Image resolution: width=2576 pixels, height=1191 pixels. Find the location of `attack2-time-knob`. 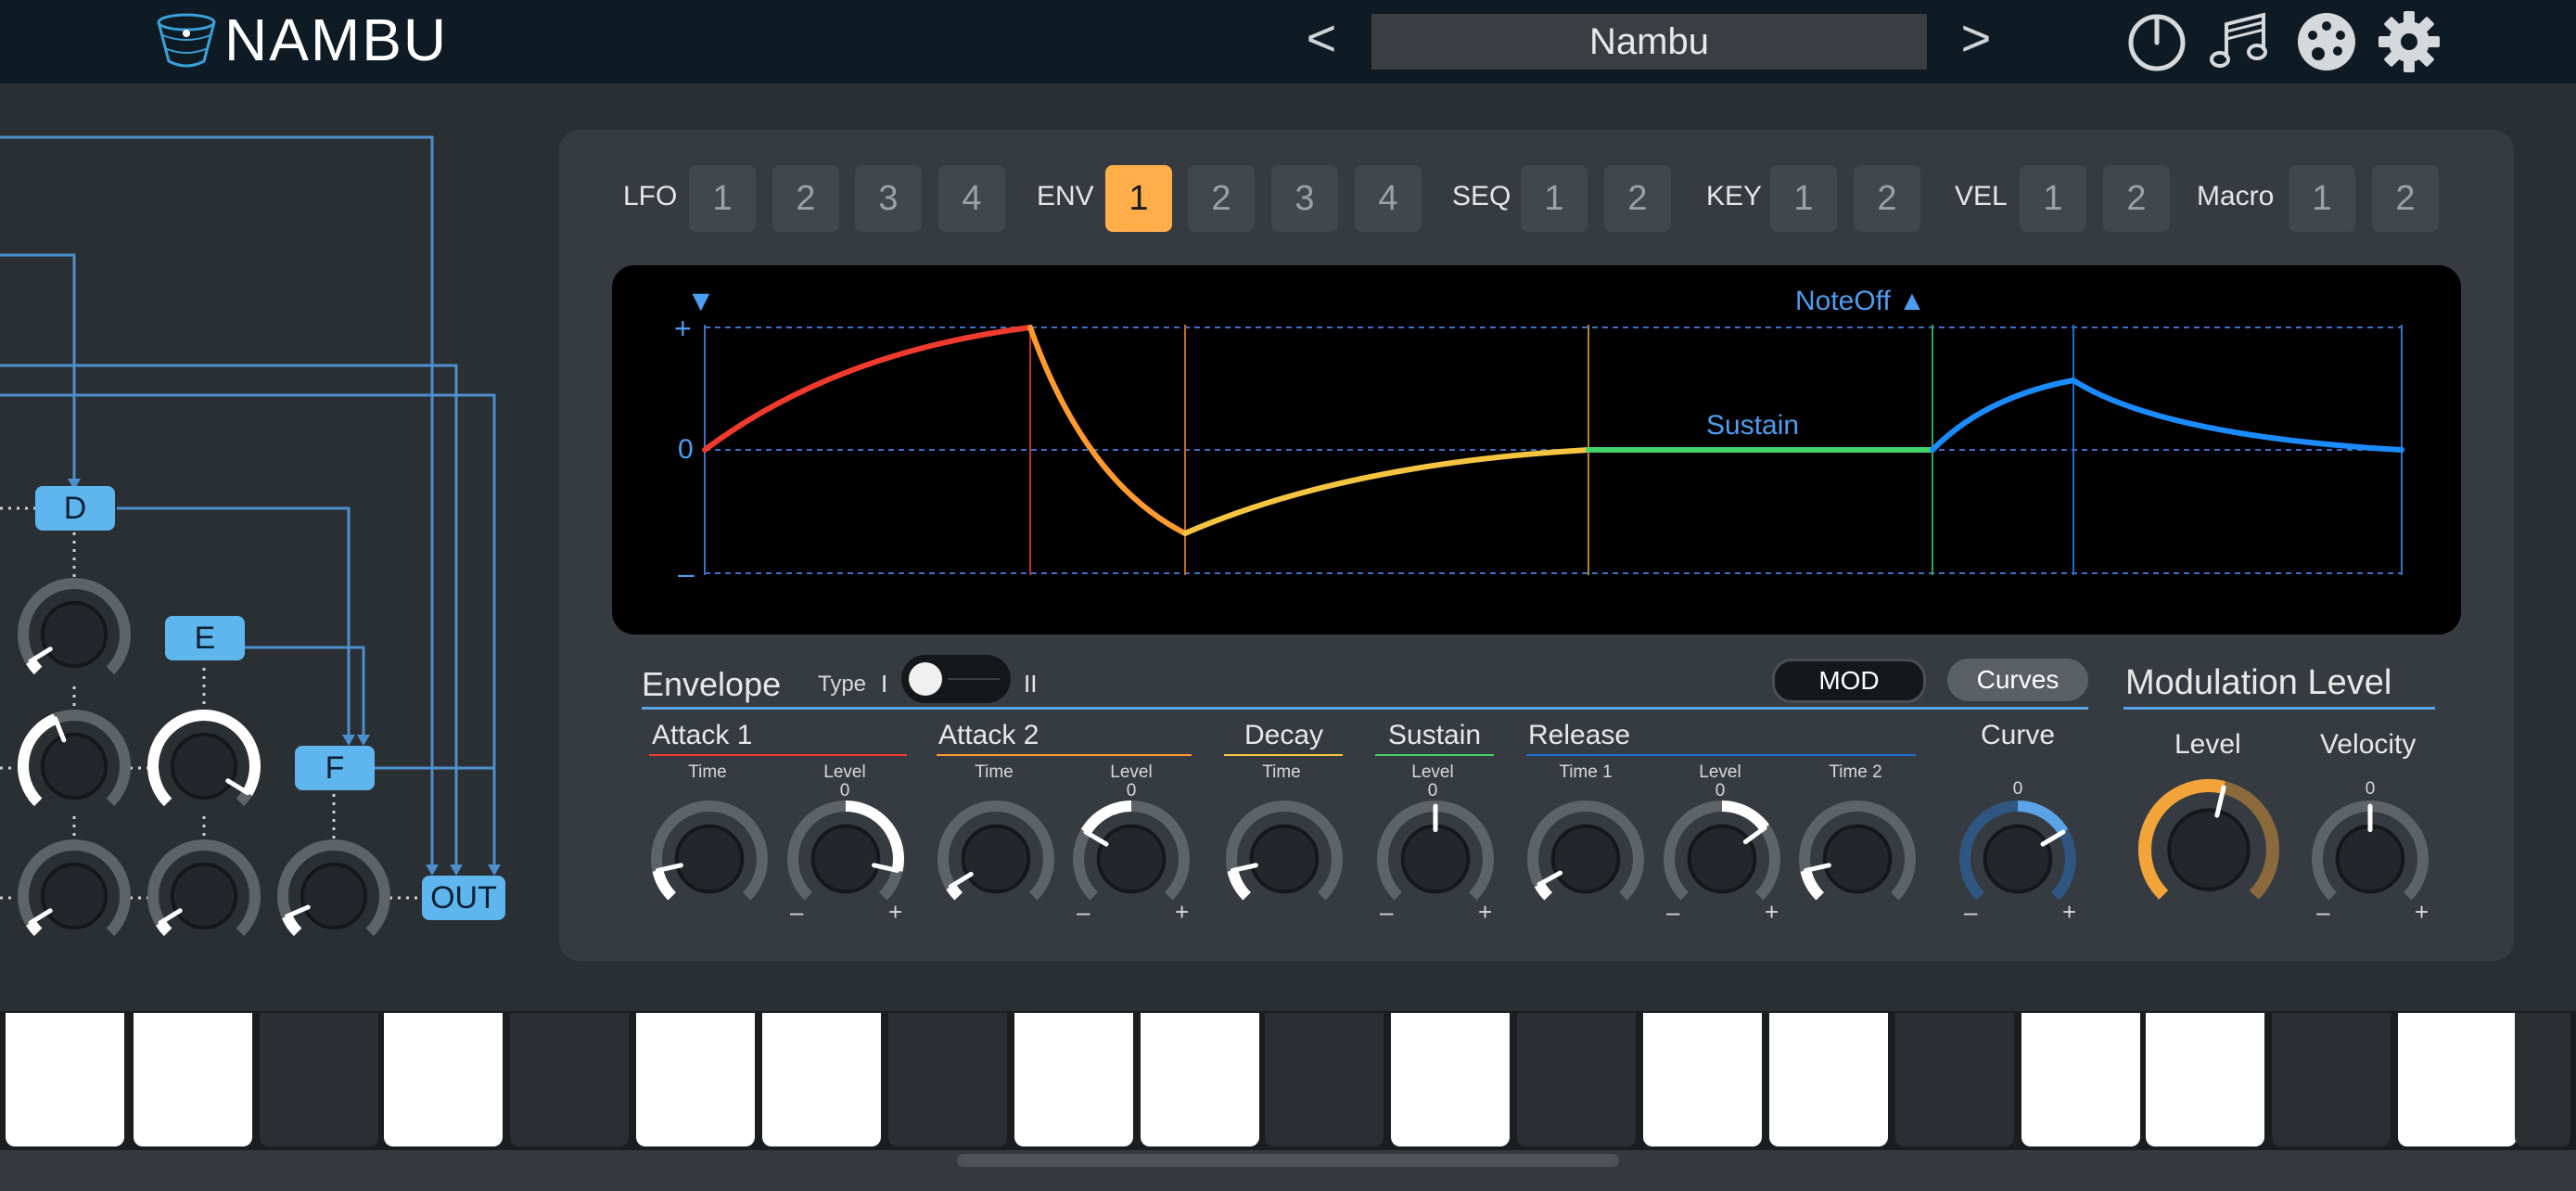

attack2-time-knob is located at coordinates (996, 850).